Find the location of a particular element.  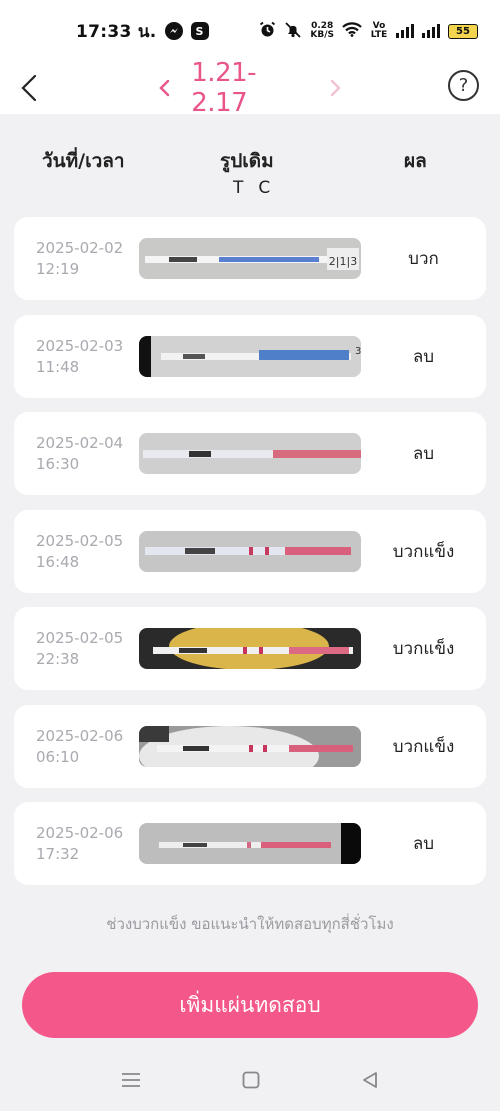

back-arrow-icon is located at coordinates (29, 88).